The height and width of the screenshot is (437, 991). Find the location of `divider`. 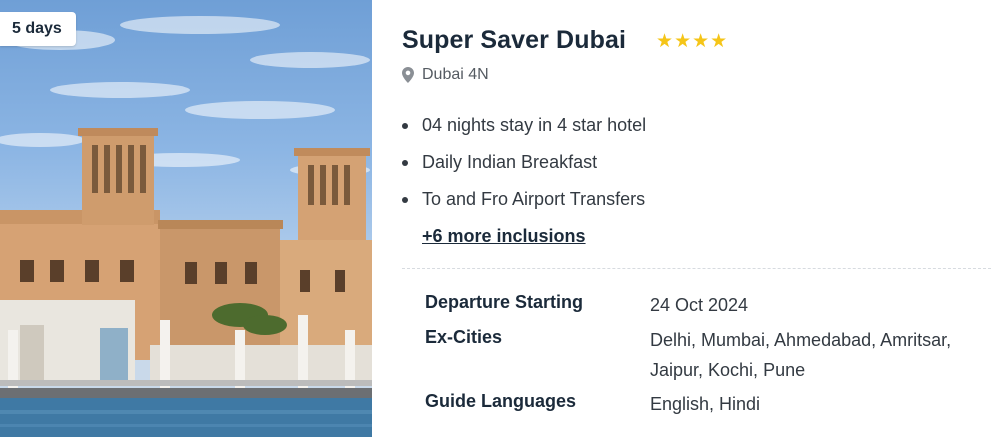

divider is located at coordinates (696, 268).